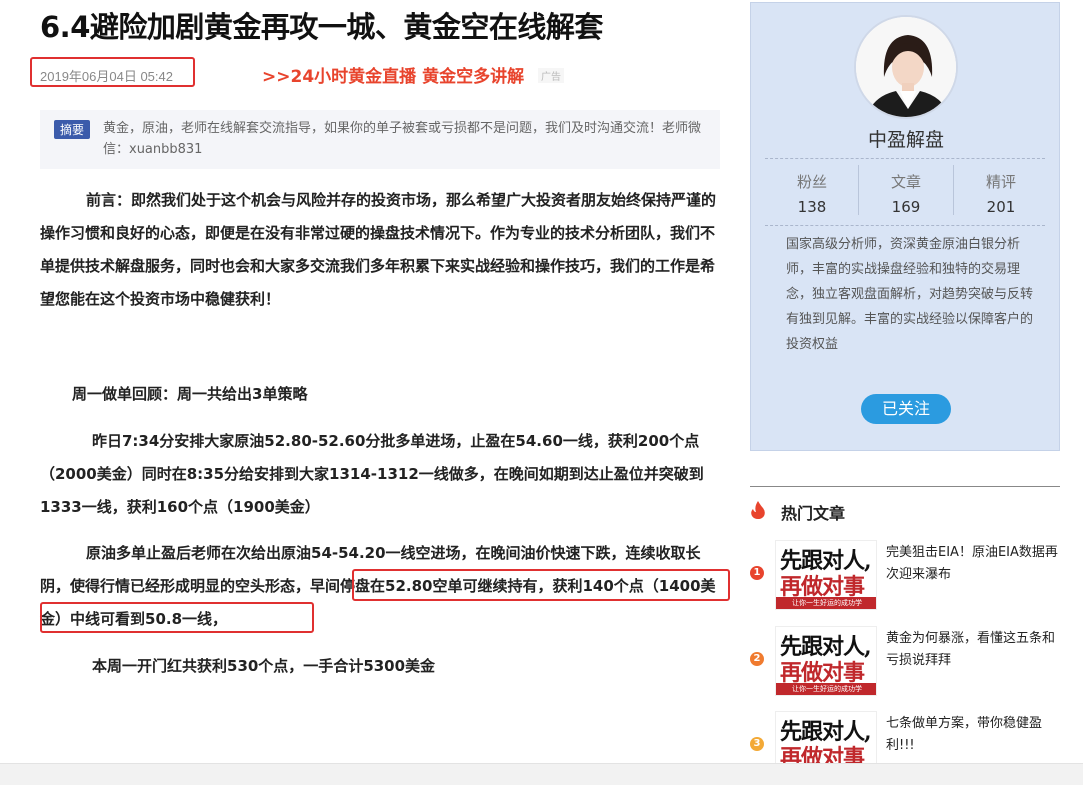 Image resolution: width=1083 pixels, height=785 pixels. I want to click on ad-tag: 广告, so click(551, 75).